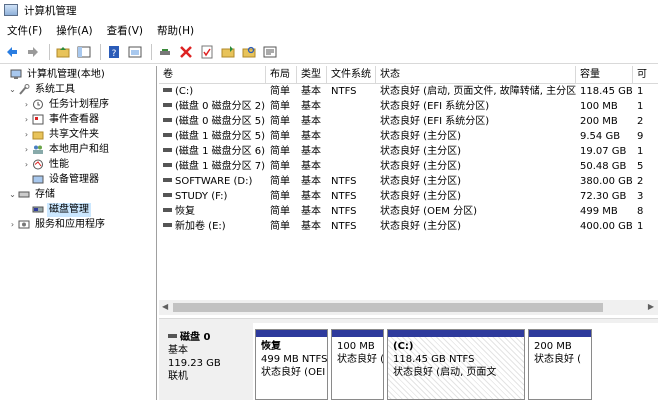  I want to click on volume-free: 2, so click(640, 181).